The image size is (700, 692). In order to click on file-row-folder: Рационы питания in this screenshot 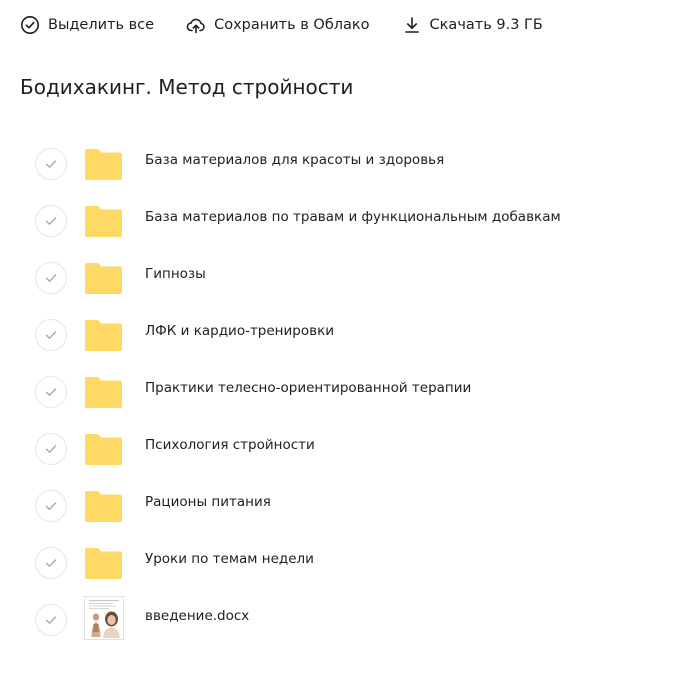, I will do `click(350, 505)`.